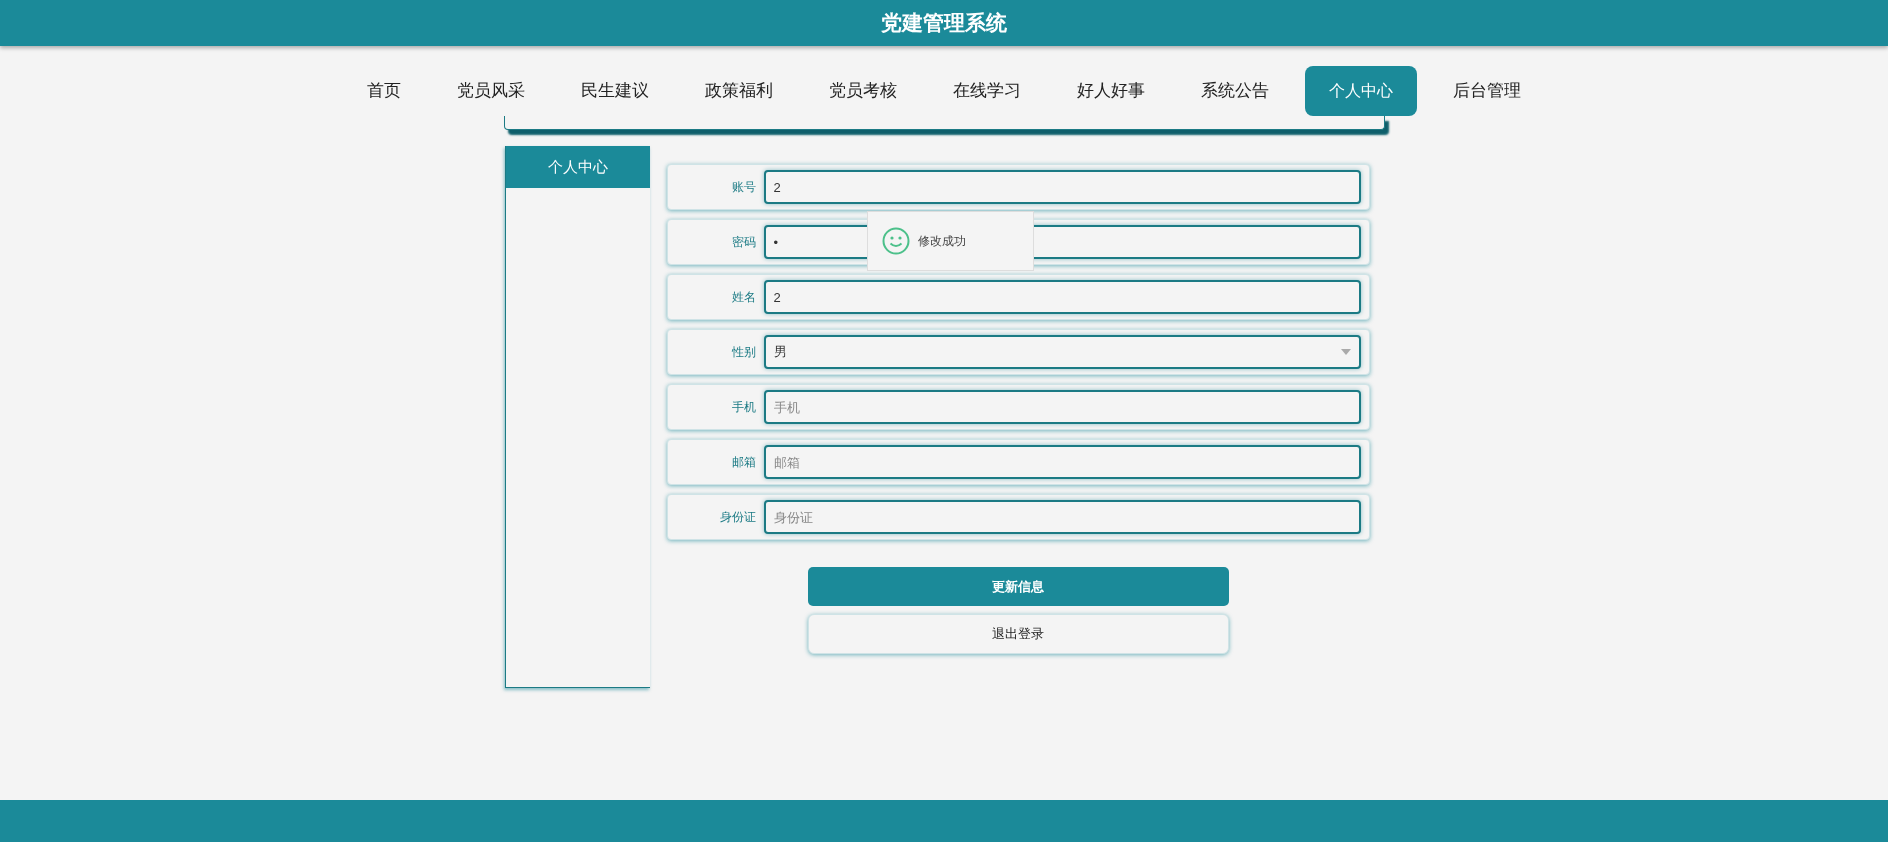  I want to click on dropdown-caret-icon, so click(1345, 352).